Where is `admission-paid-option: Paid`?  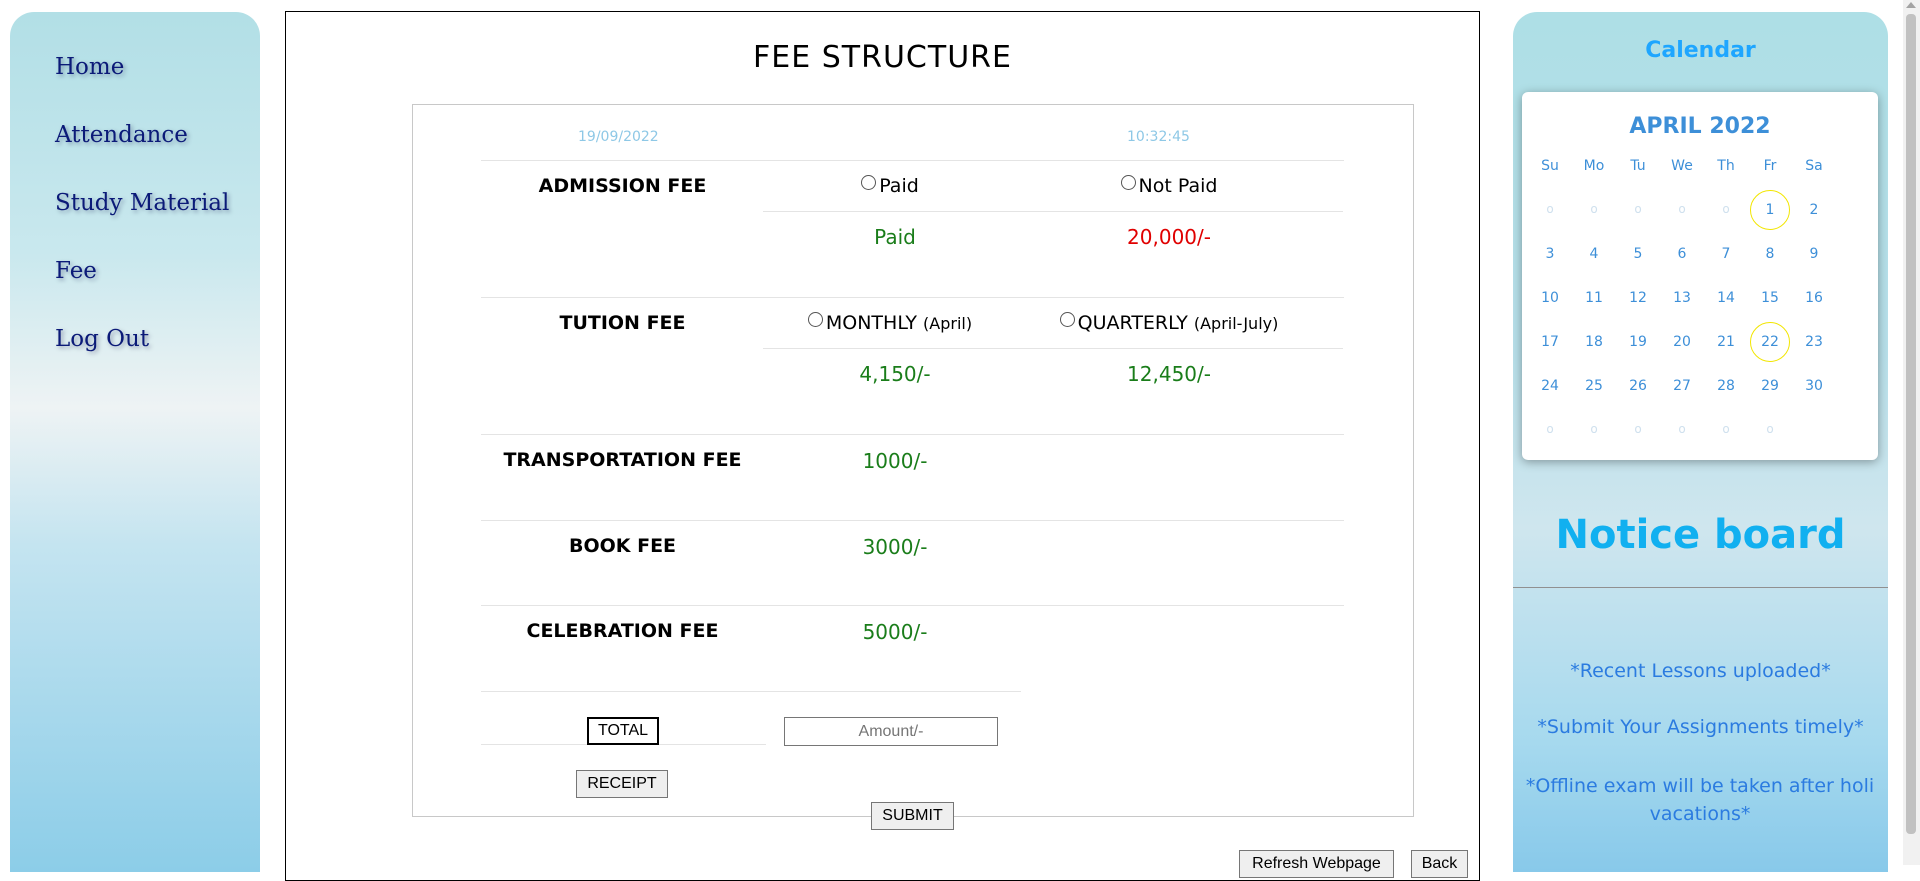
admission-paid-option: Paid is located at coordinates (890, 186).